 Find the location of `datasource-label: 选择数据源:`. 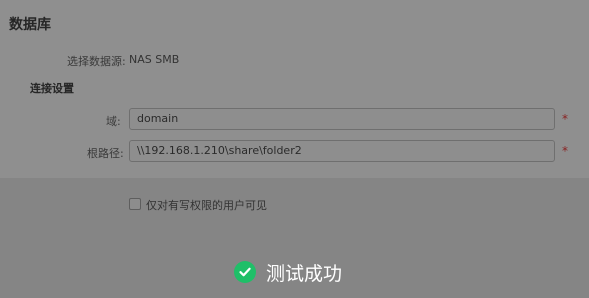

datasource-label: 选择数据源: is located at coordinates (96, 61).